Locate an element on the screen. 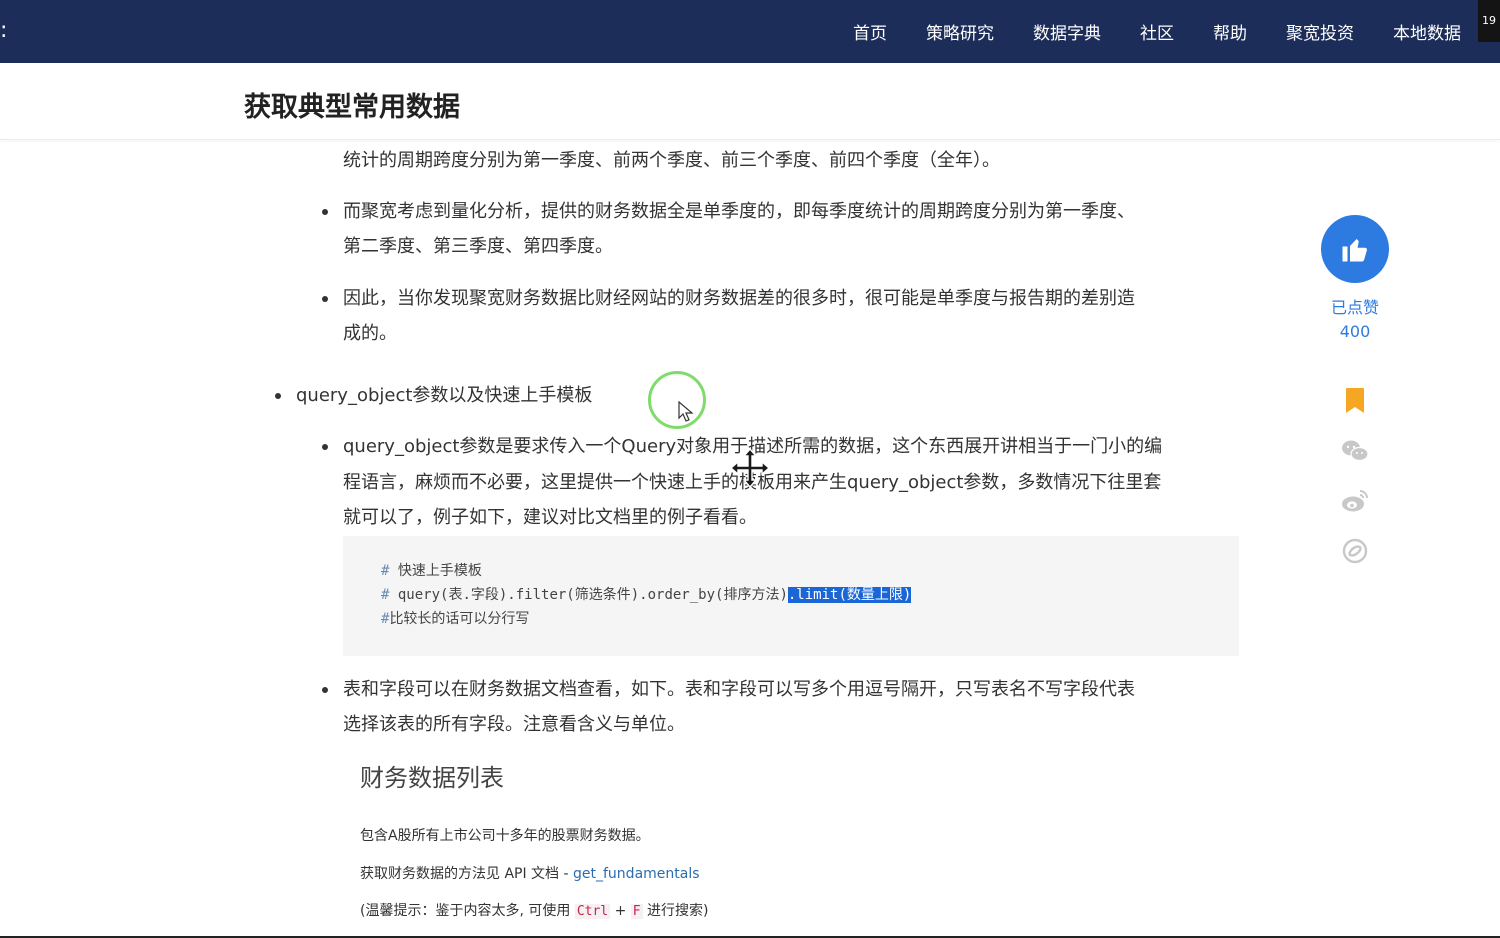  like-count: 400 is located at coordinates (1355, 331).